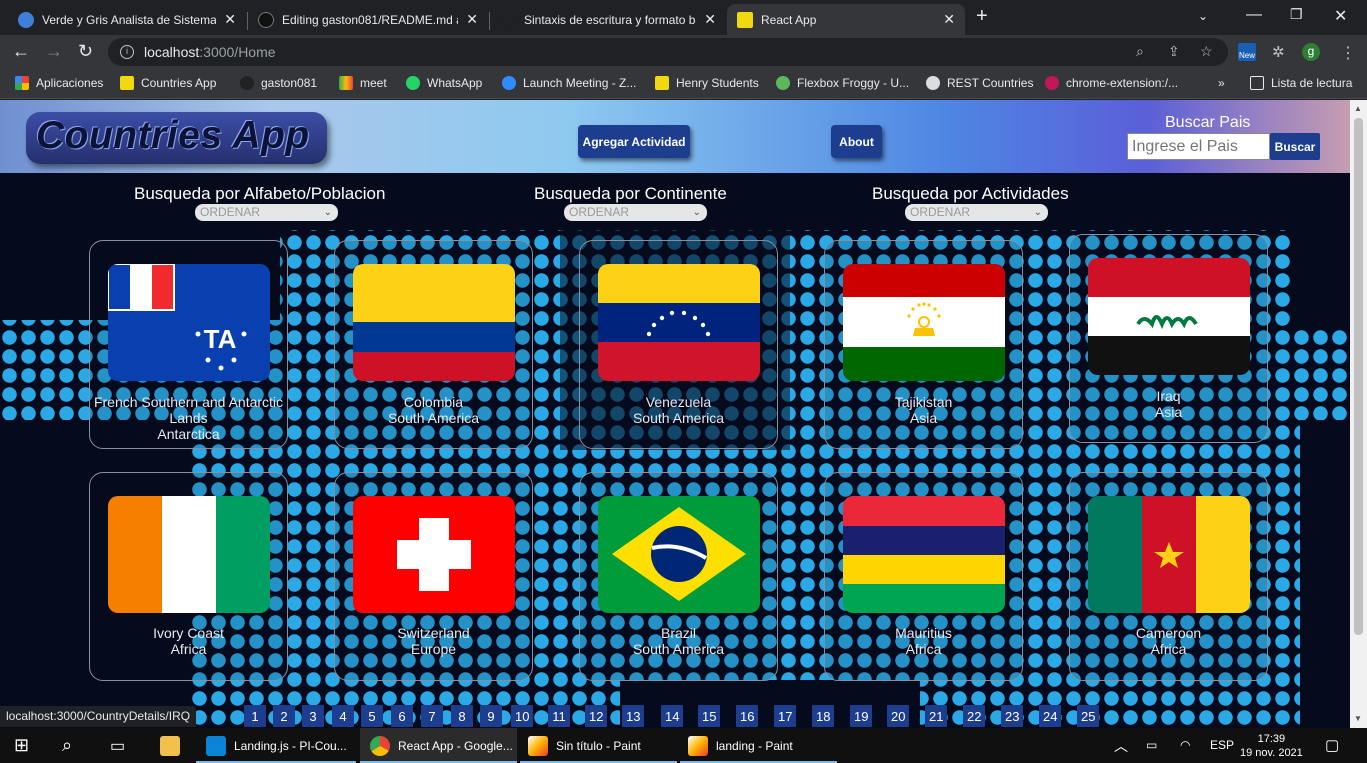 This screenshot has height=763, width=1367. Describe the element at coordinates (1311, 52) in the screenshot. I see `profile-avatar: g` at that location.